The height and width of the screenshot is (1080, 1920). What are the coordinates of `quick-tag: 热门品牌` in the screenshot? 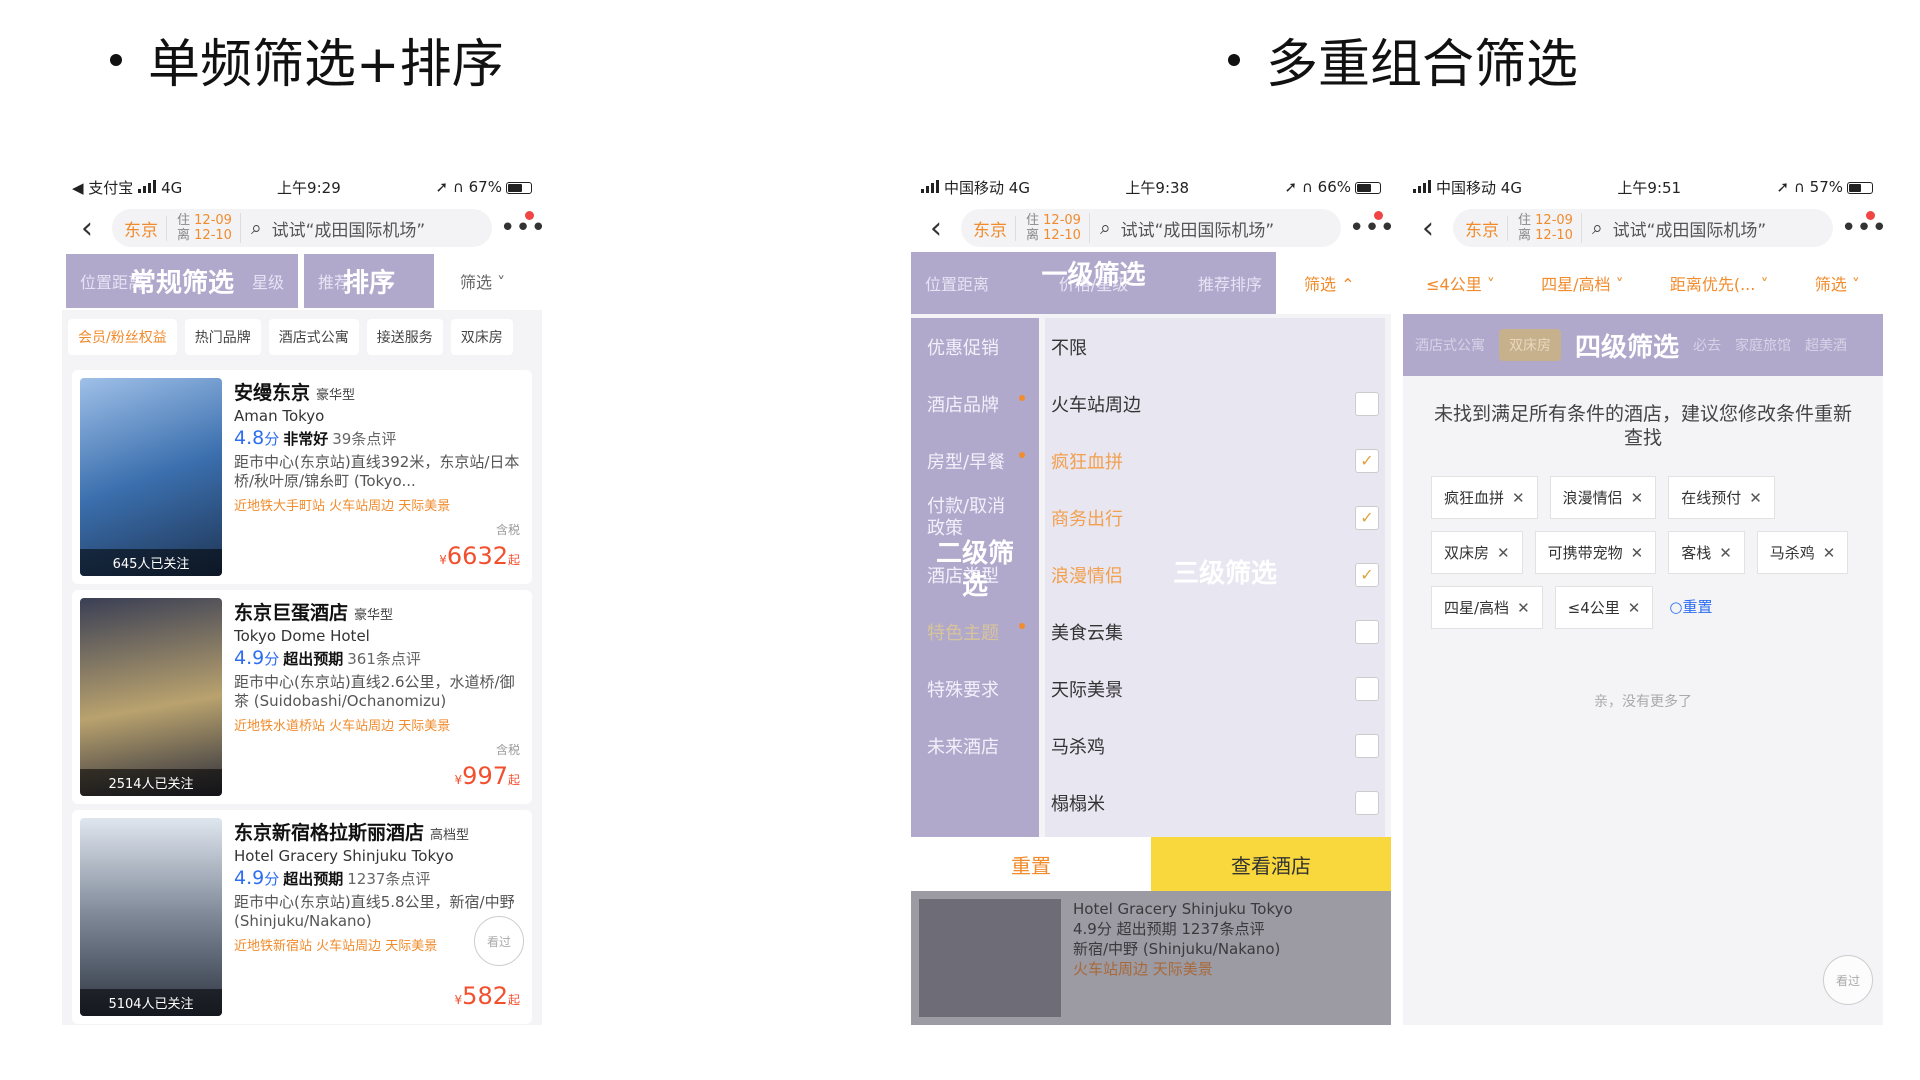 It's located at (222, 337).